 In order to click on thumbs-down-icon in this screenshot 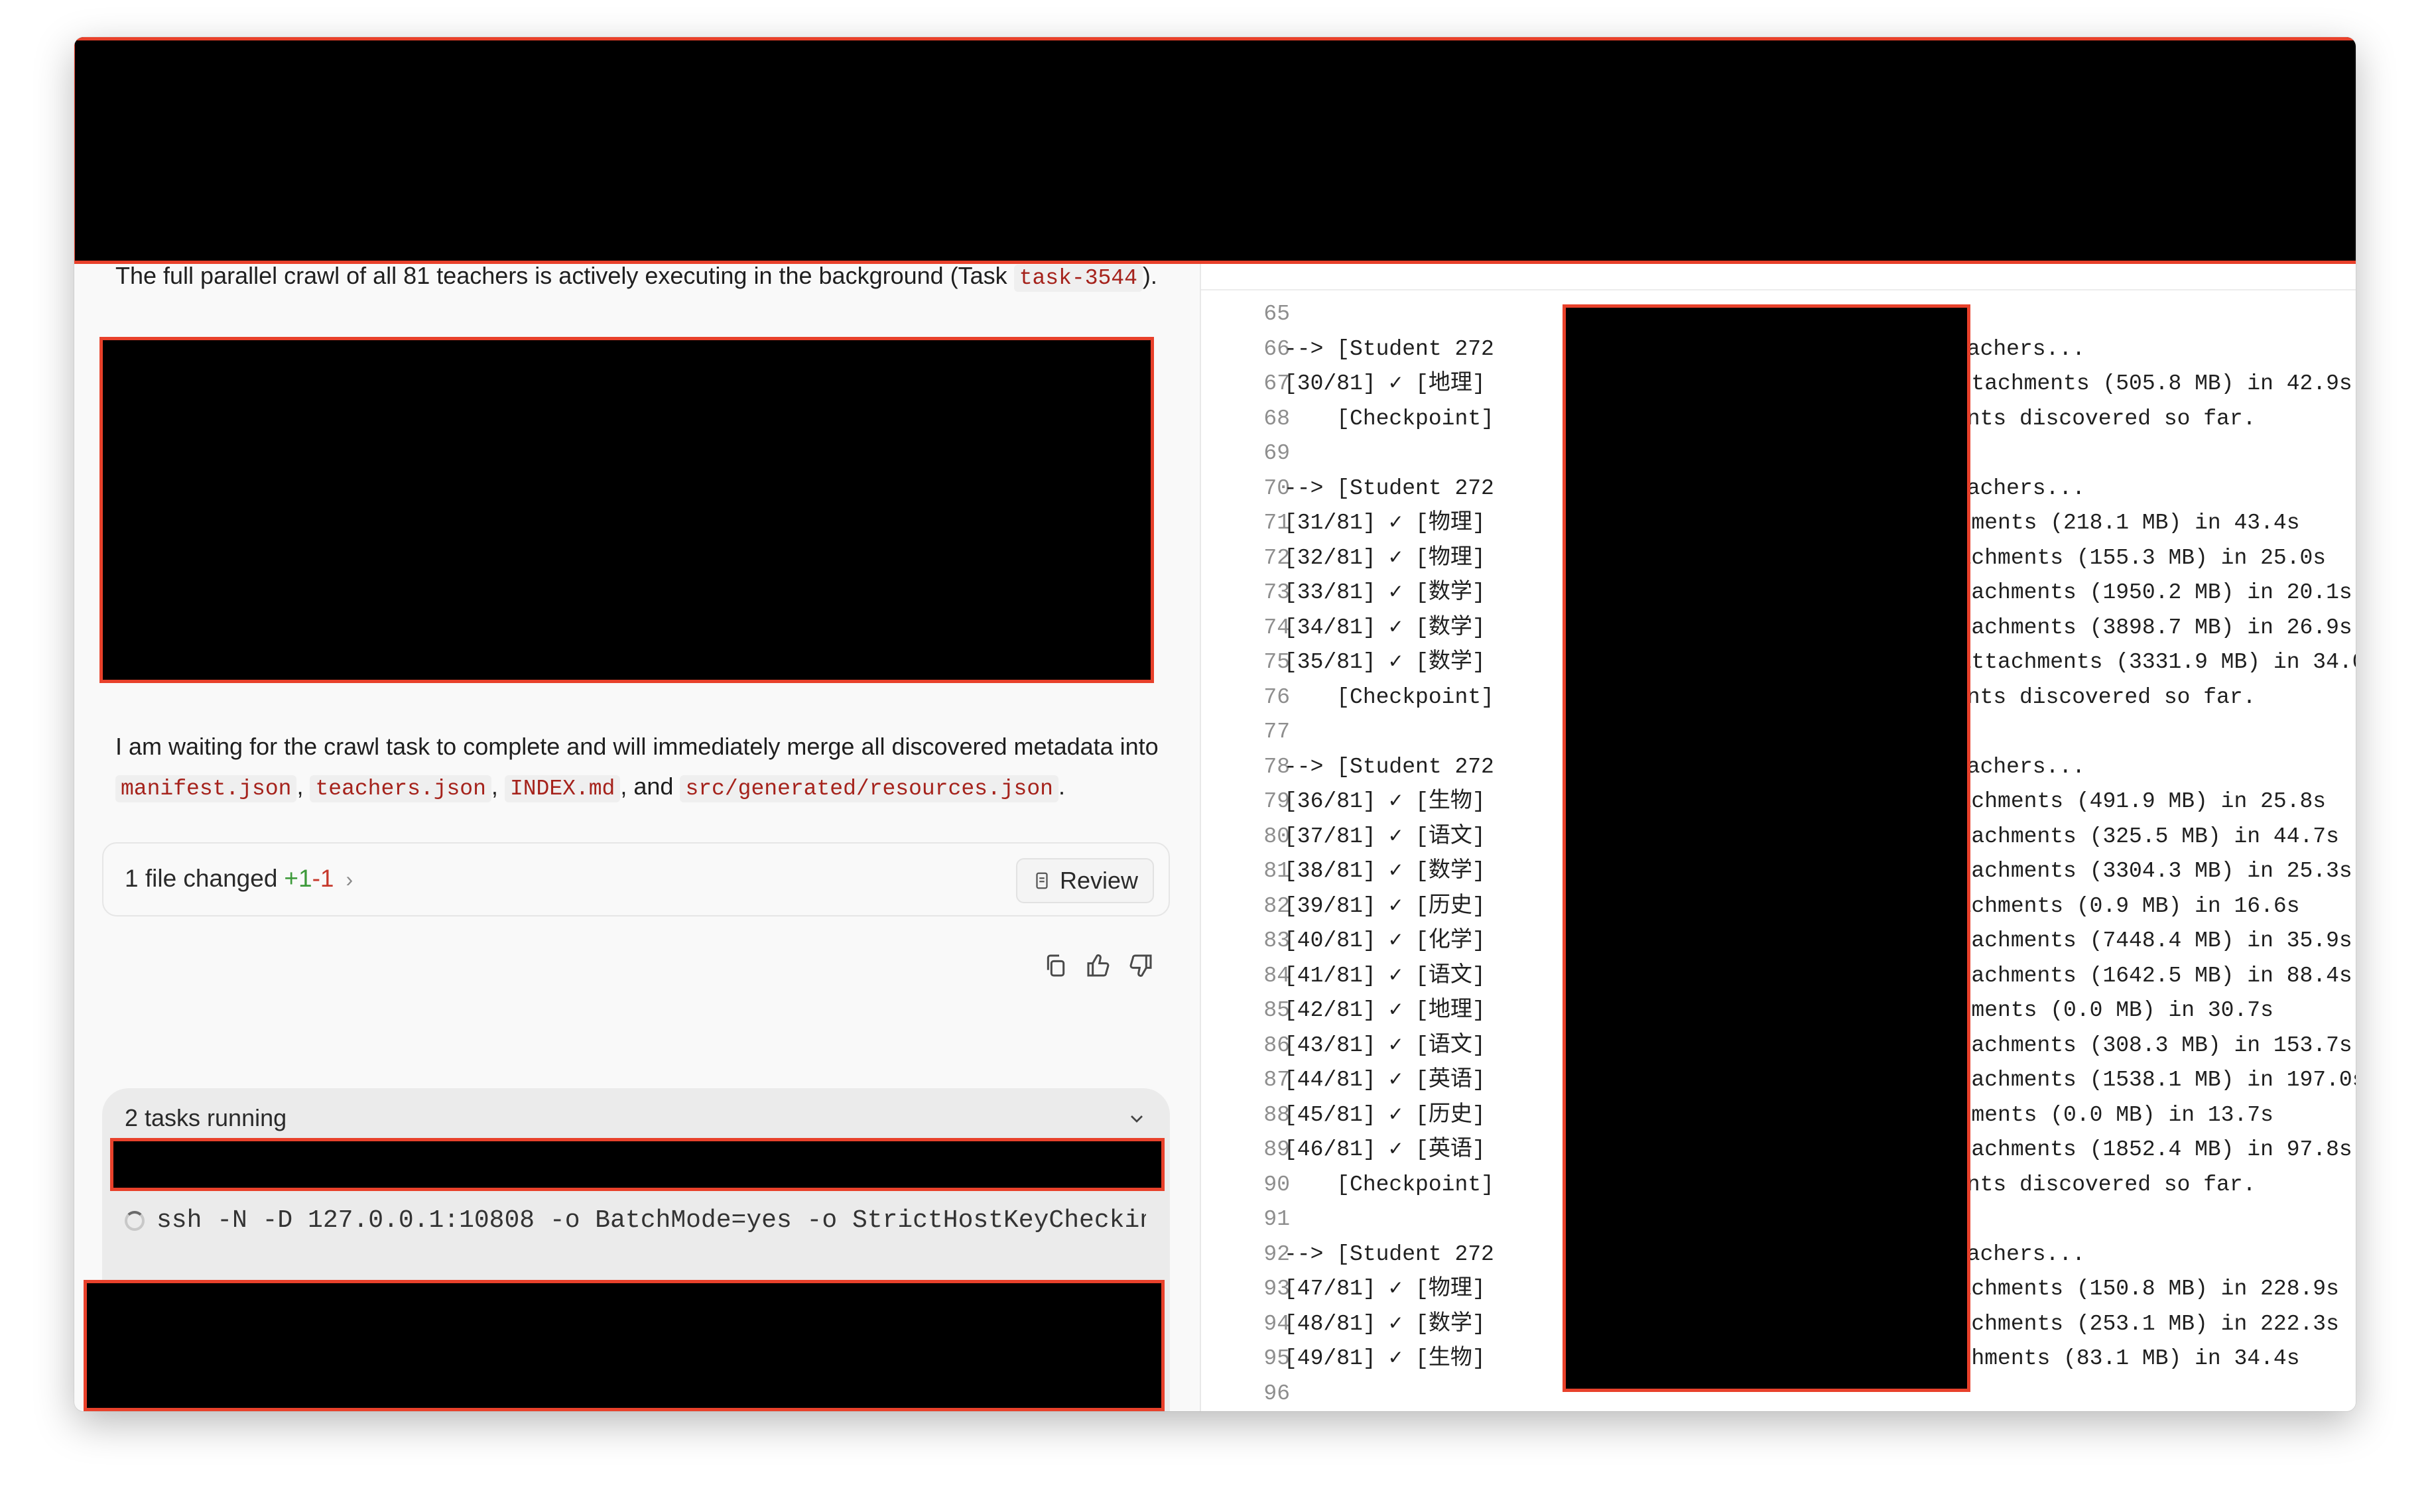, I will do `click(1140, 965)`.